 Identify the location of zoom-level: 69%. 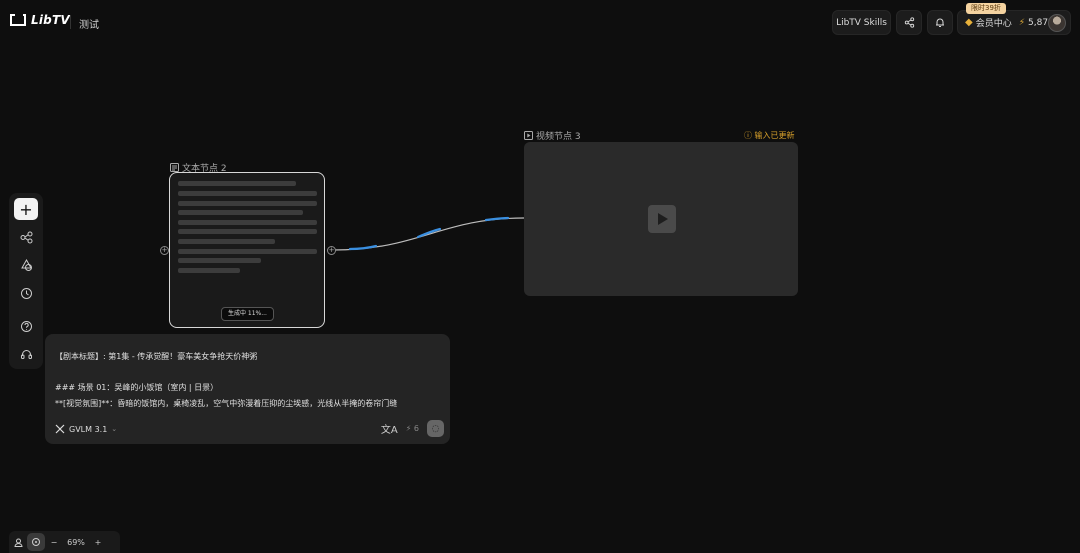
(76, 542).